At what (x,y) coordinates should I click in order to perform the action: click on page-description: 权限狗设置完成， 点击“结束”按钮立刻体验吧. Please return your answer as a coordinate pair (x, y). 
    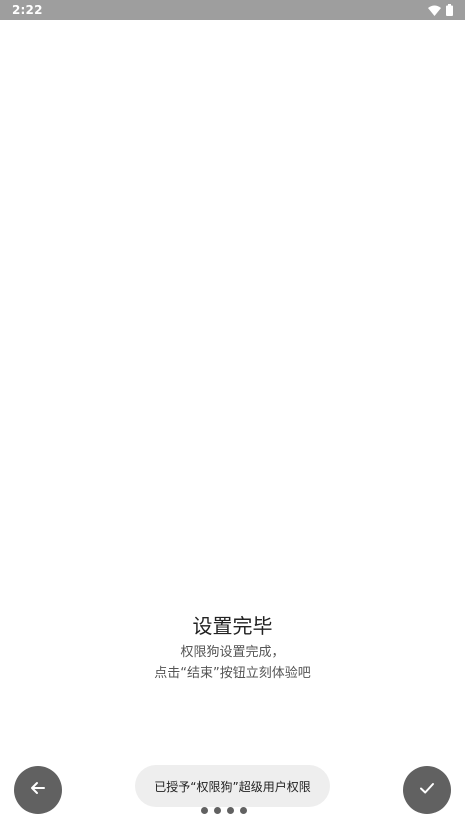
    Looking at the image, I should click on (232, 663).